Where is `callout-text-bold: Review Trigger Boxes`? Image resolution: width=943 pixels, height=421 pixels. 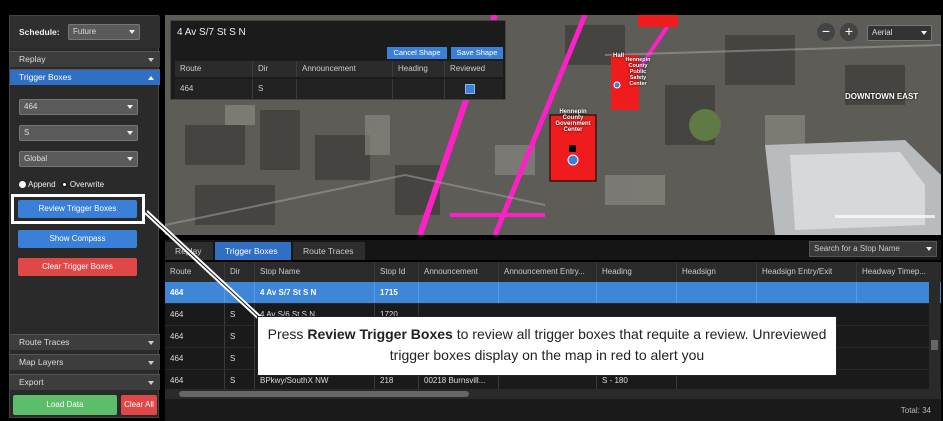 callout-text-bold: Review Trigger Boxes is located at coordinates (380, 334).